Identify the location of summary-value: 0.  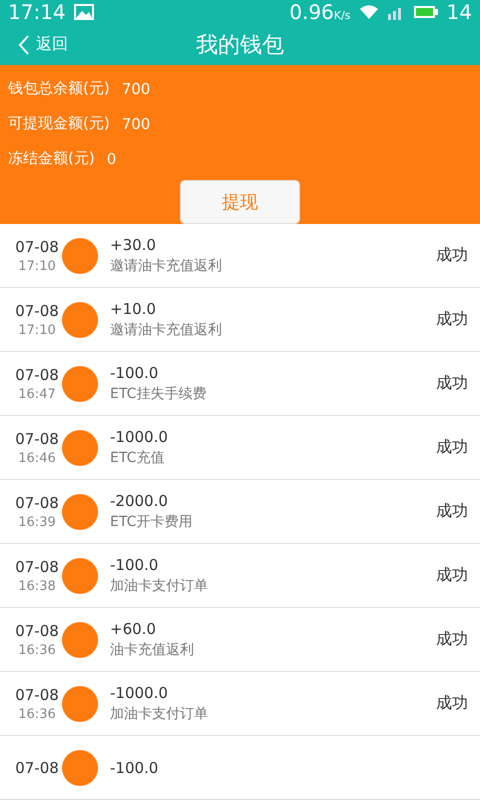
(111, 159).